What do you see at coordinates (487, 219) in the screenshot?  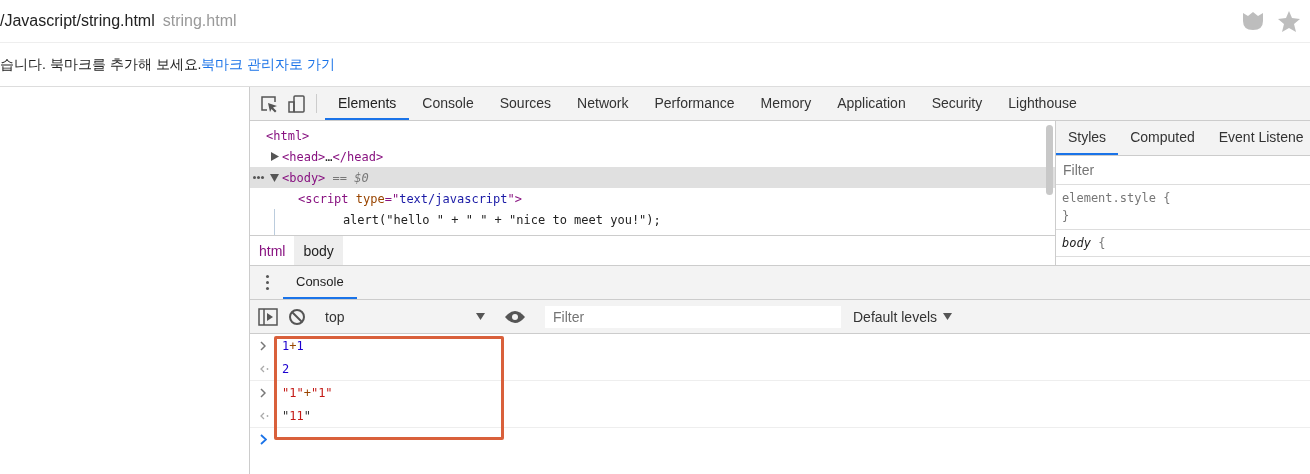 I see `dom-node: alert("hello " + " " + "nice to meet you!");` at bounding box center [487, 219].